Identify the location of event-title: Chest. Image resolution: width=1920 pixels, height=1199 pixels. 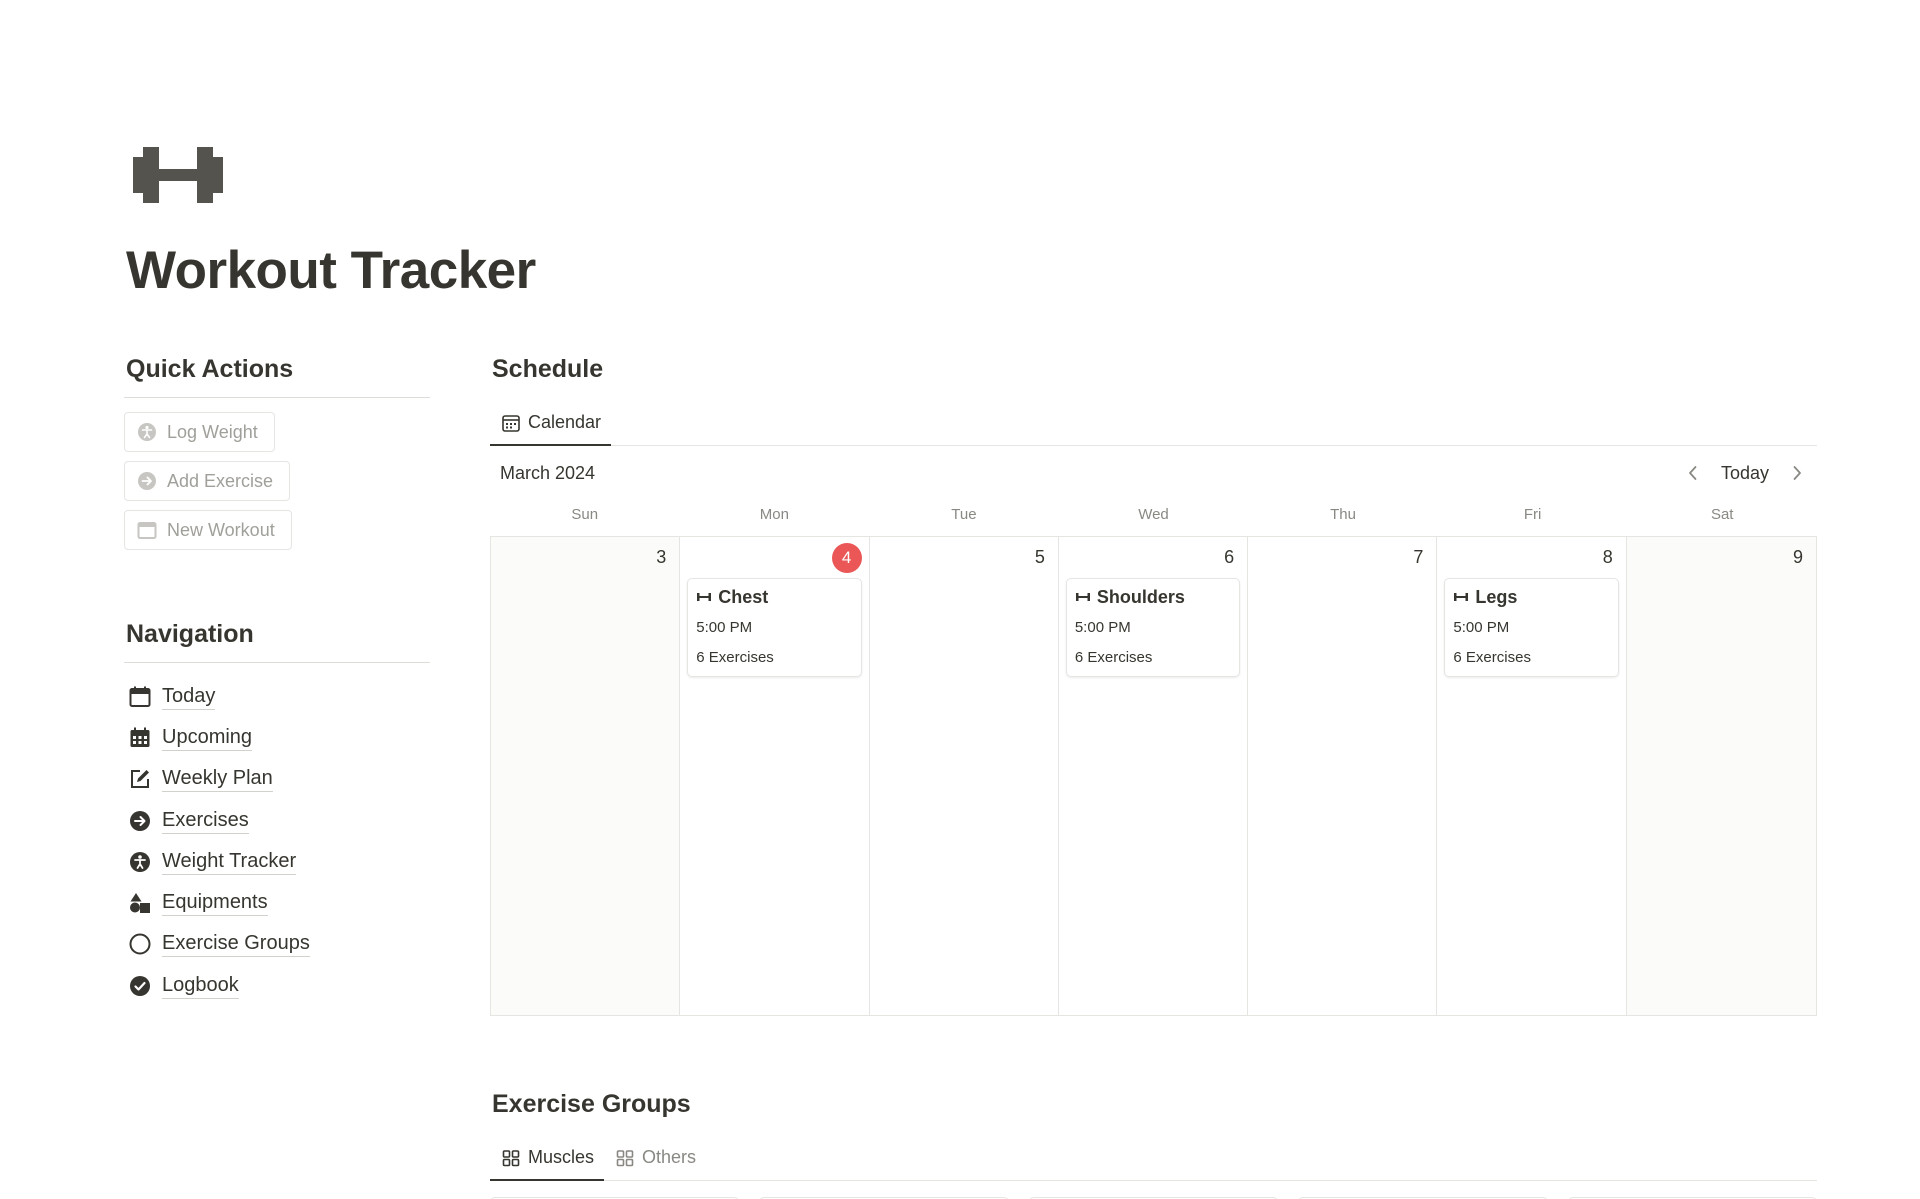
(774, 597).